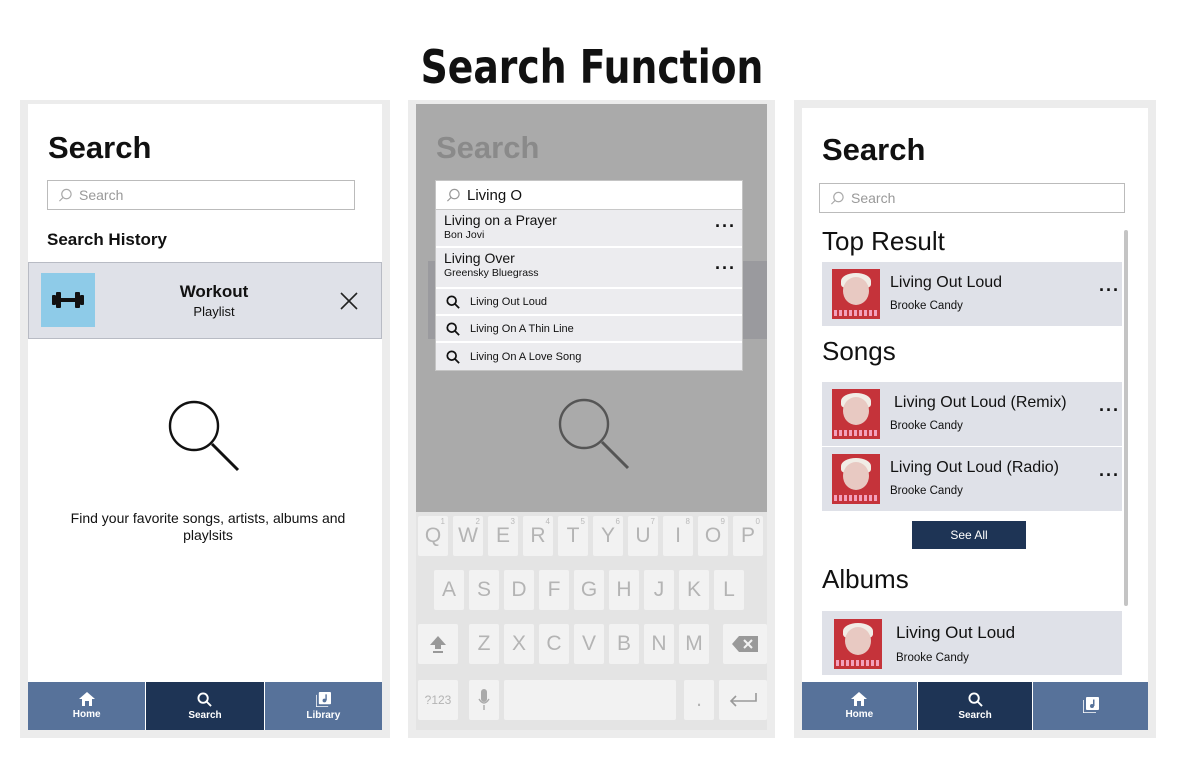 Image resolution: width=1184 pixels, height=780 pixels. I want to click on key-b: B, so click(624, 644).